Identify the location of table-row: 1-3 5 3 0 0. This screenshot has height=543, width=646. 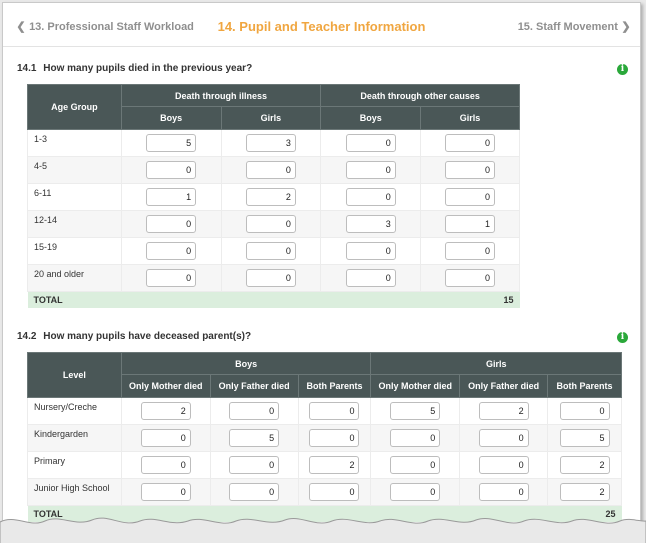
(273, 143).